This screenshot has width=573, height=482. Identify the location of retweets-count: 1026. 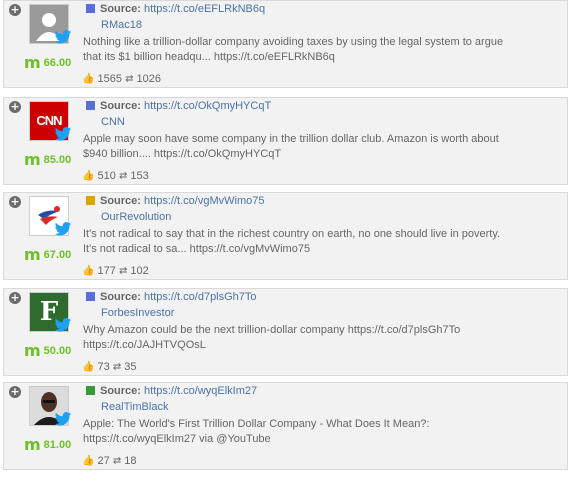
(148, 79).